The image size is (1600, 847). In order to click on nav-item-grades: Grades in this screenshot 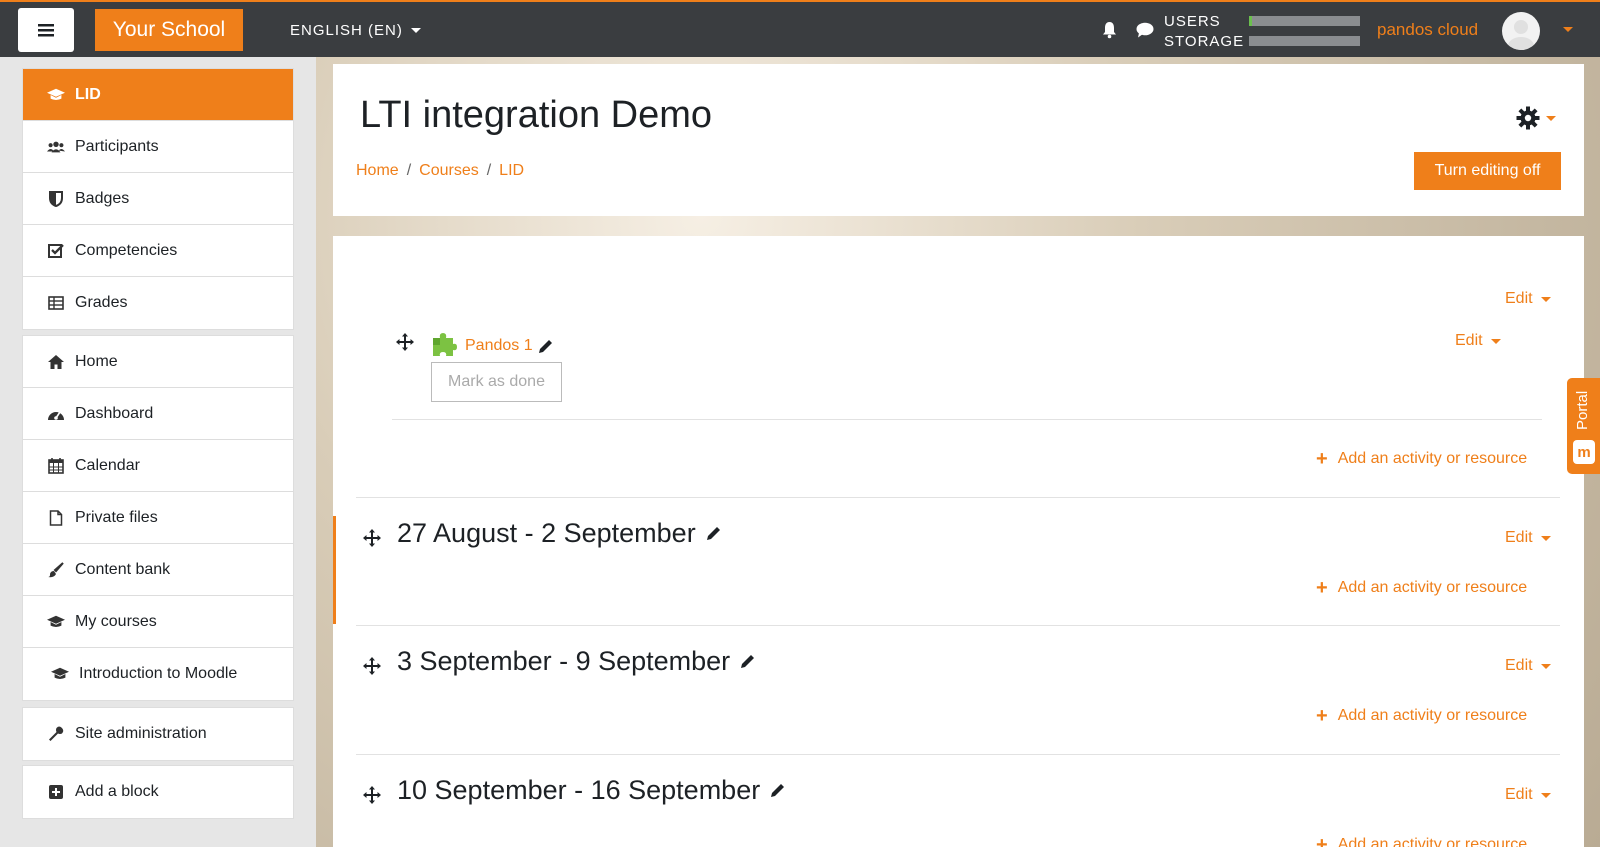, I will do `click(158, 303)`.